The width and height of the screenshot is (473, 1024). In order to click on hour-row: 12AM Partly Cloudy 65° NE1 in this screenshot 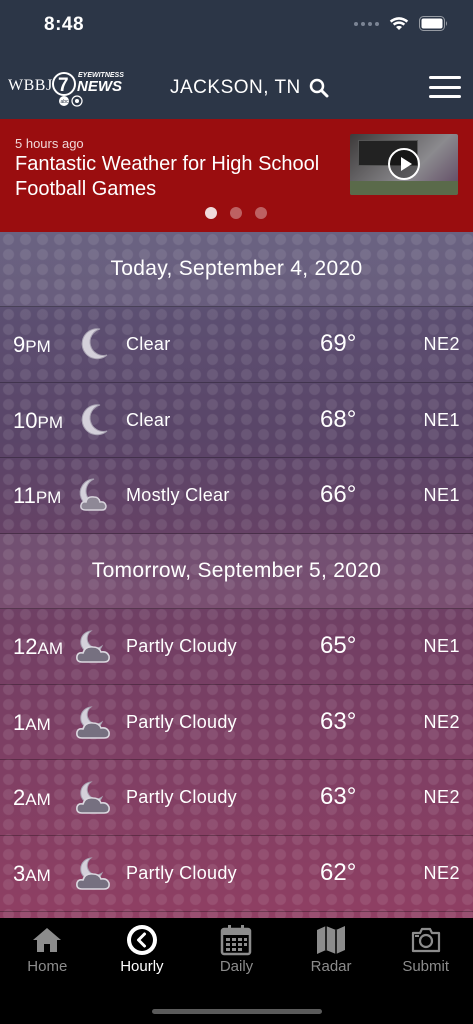, I will do `click(236, 647)`.